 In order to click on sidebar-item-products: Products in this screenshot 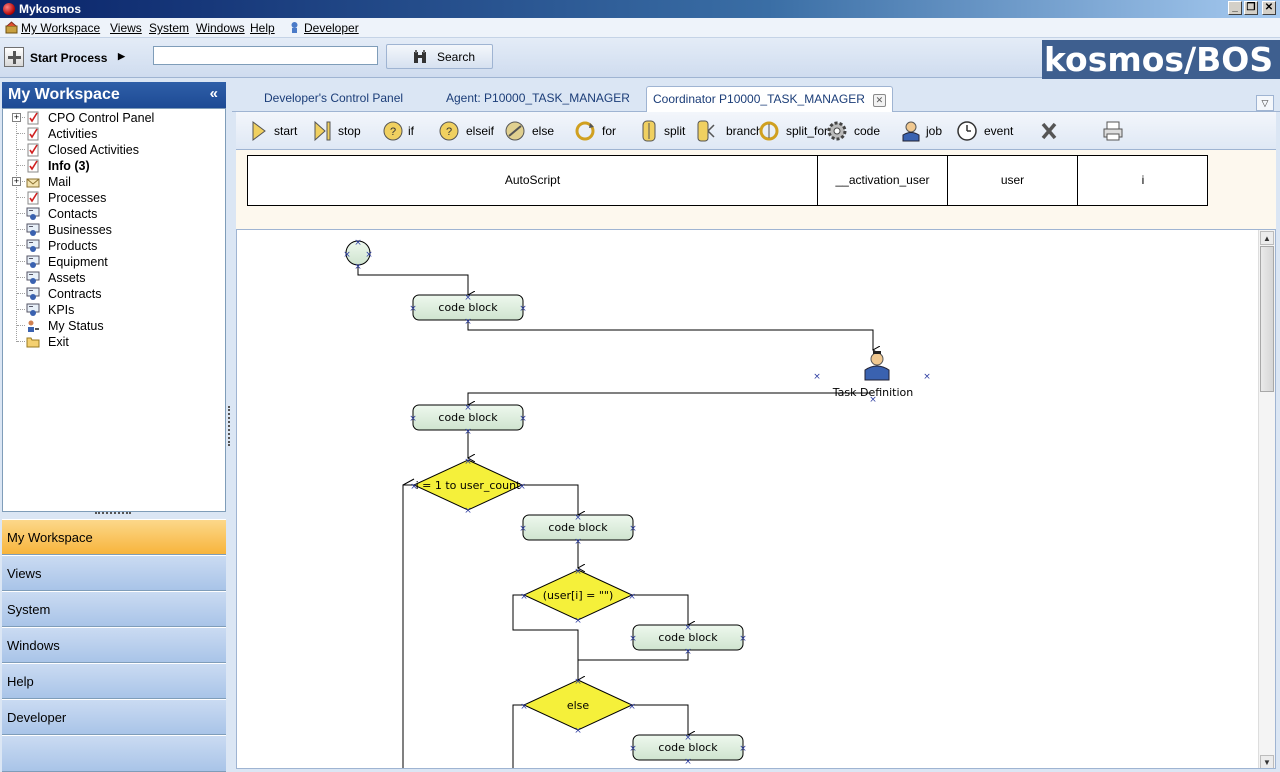, I will do `click(114, 246)`.